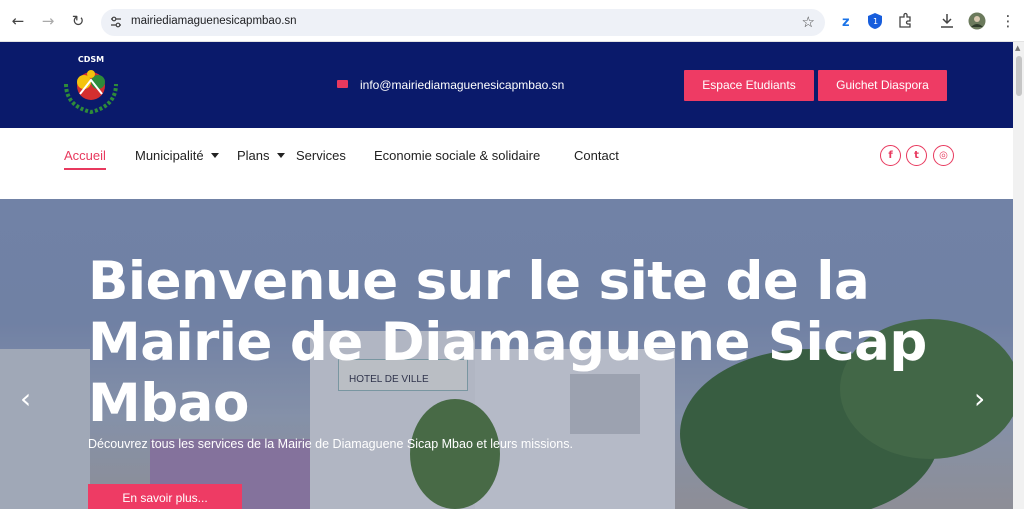  Describe the element at coordinates (1018, 275) in the screenshot. I see `page-scrollbar: ▲` at that location.